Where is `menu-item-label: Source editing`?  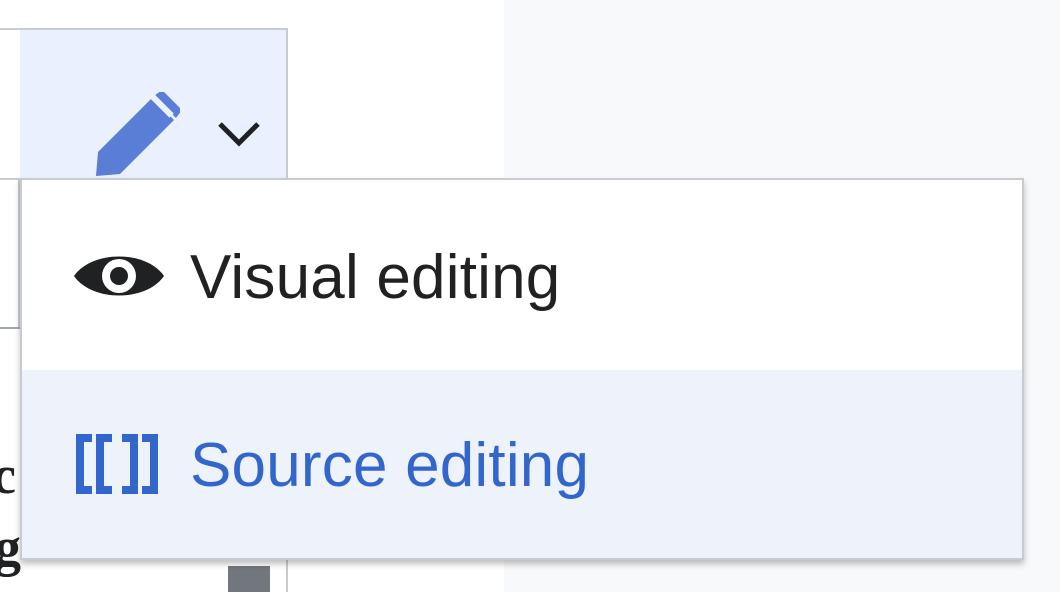
menu-item-label: Source editing is located at coordinates (390, 465).